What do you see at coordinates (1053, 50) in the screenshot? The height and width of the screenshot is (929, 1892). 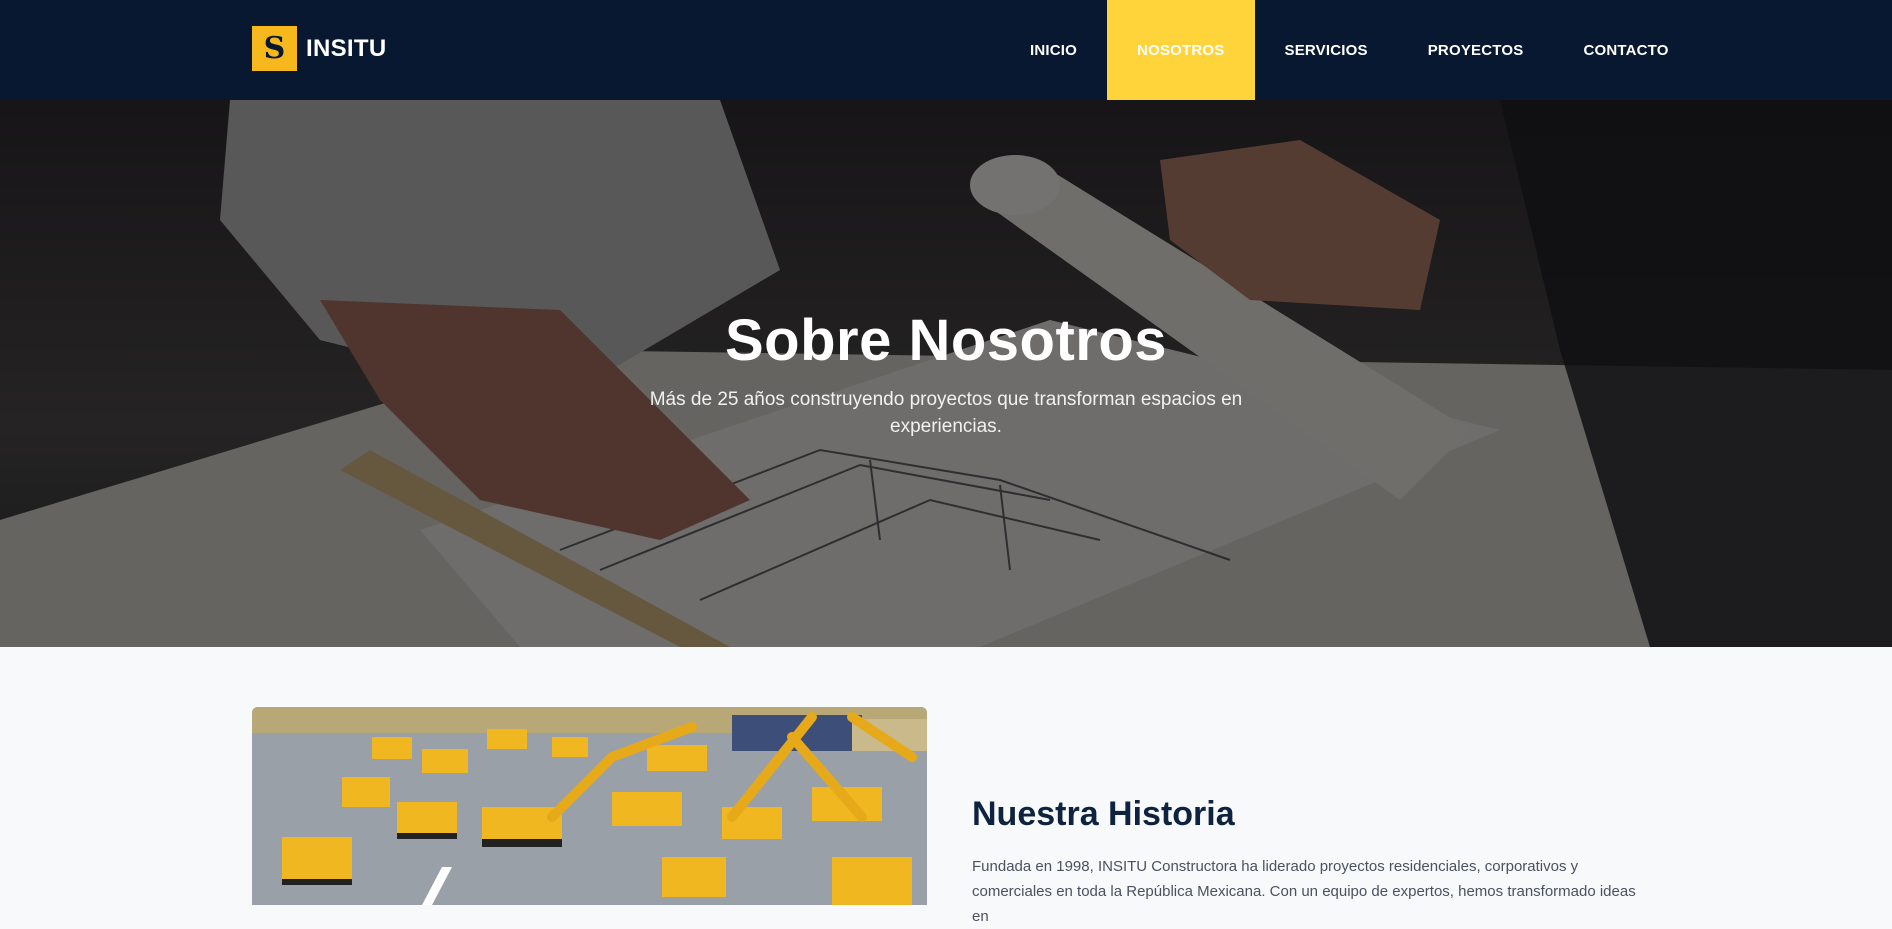 I see `nav-item-inicio: INICIO` at bounding box center [1053, 50].